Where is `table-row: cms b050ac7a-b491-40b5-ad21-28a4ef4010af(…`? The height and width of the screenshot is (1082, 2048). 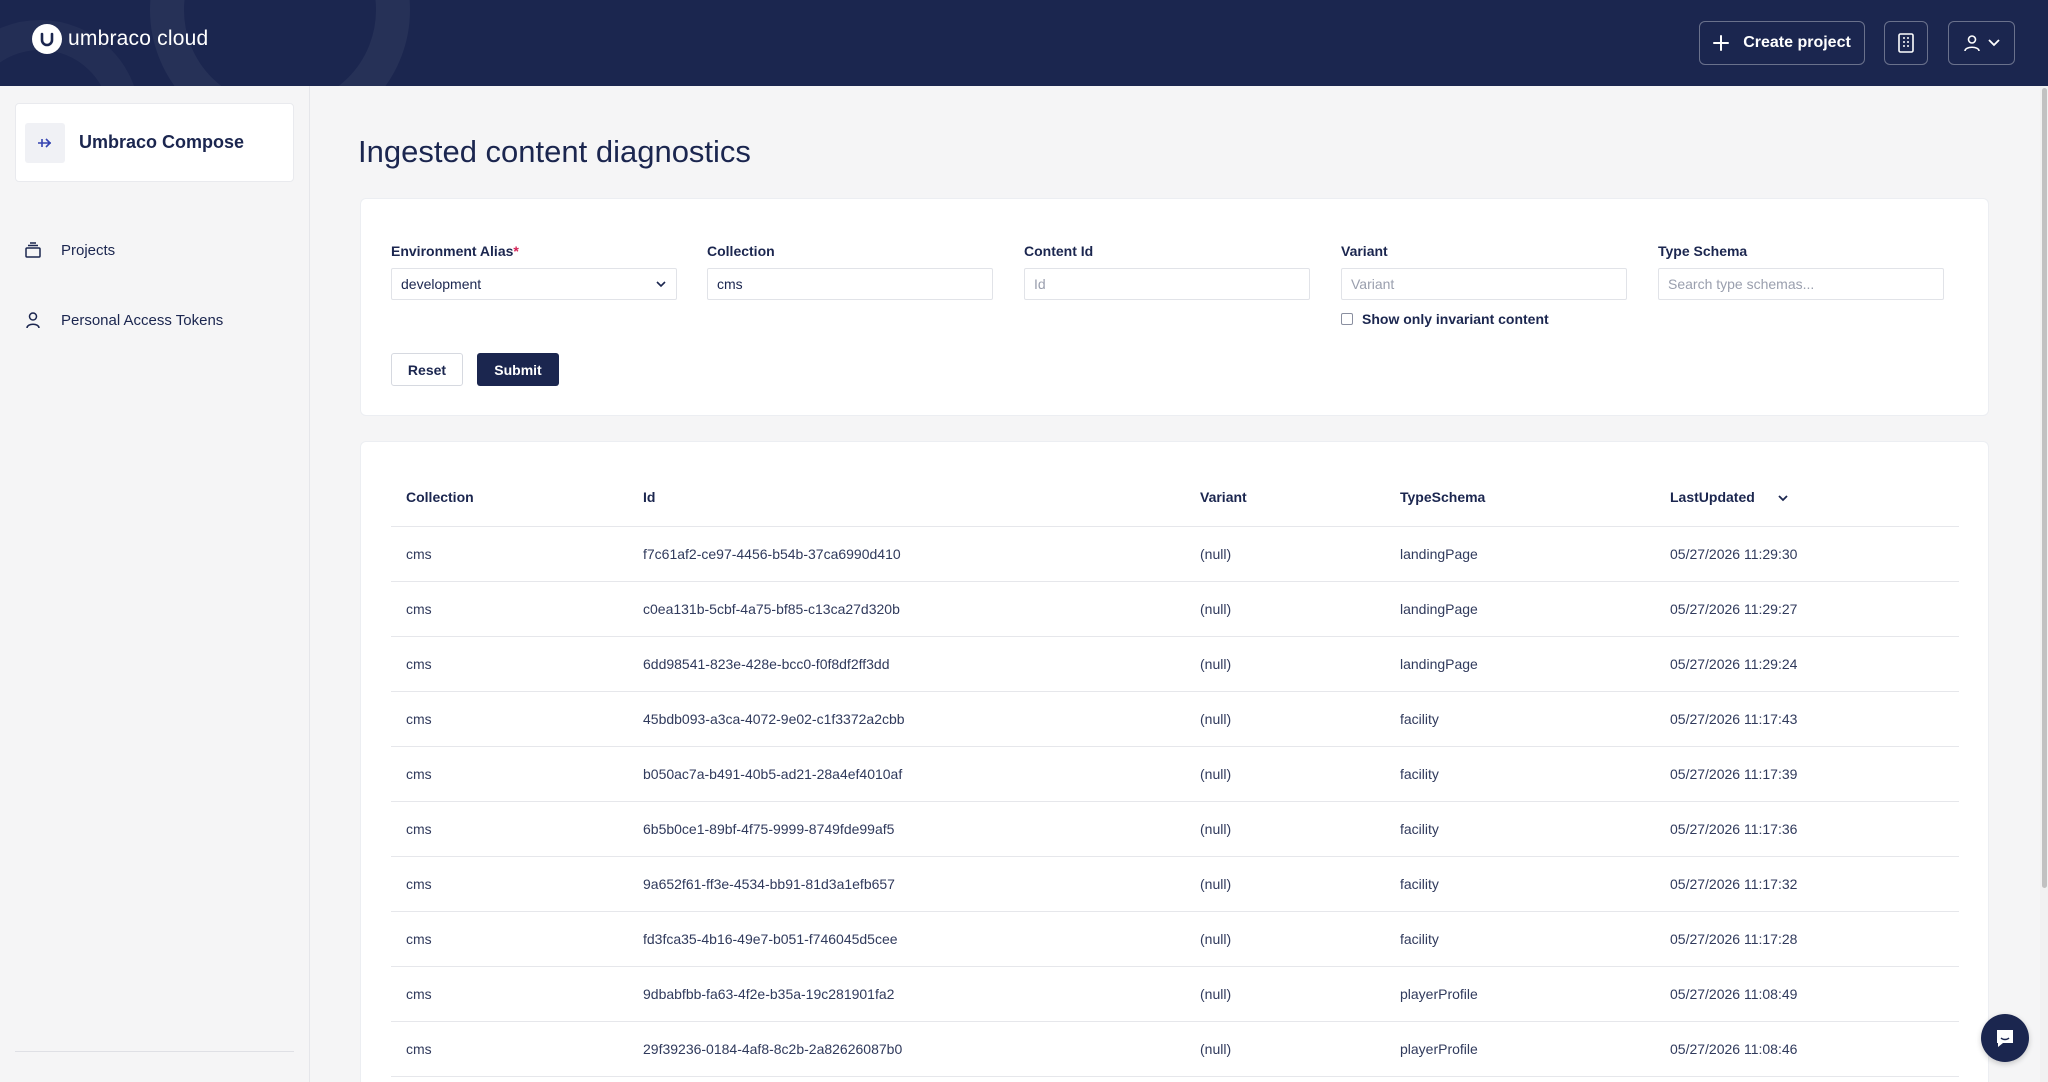
table-row: cms b050ac7a-b491-40b5-ad21-28a4ef4010af(… is located at coordinates (1175, 774).